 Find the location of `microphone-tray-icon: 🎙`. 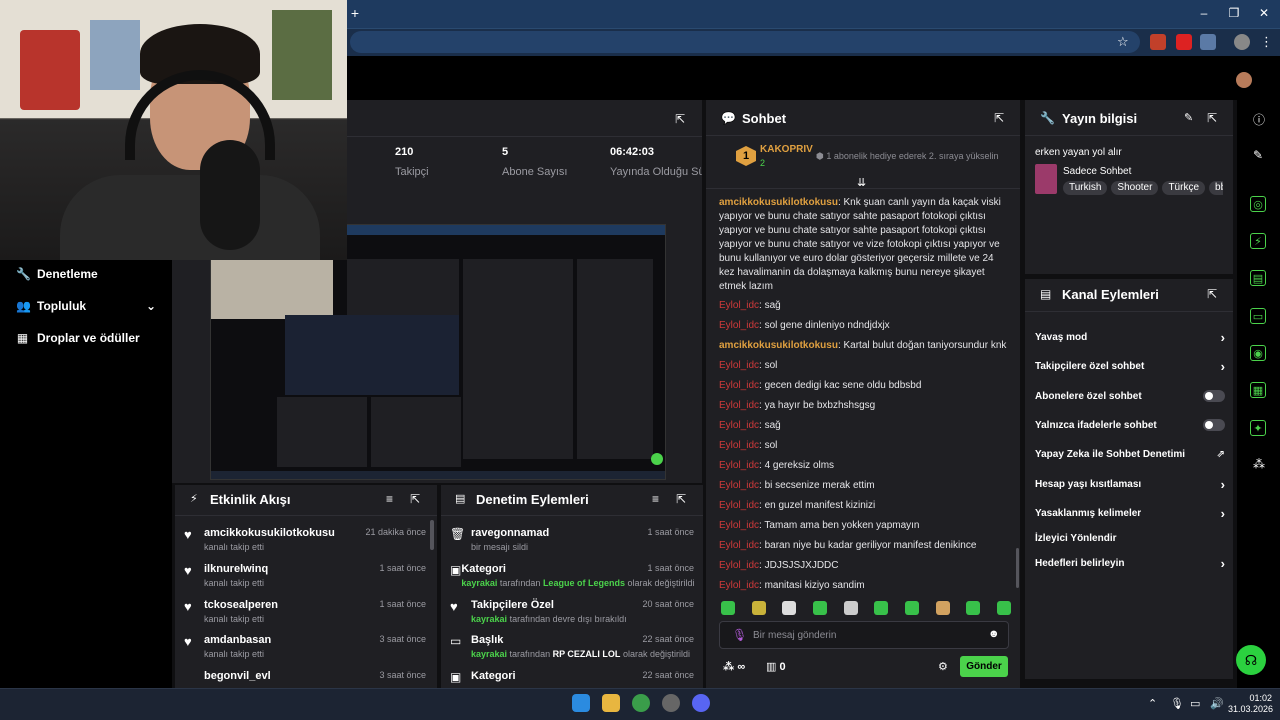

microphone-tray-icon: 🎙 is located at coordinates (1177, 703).